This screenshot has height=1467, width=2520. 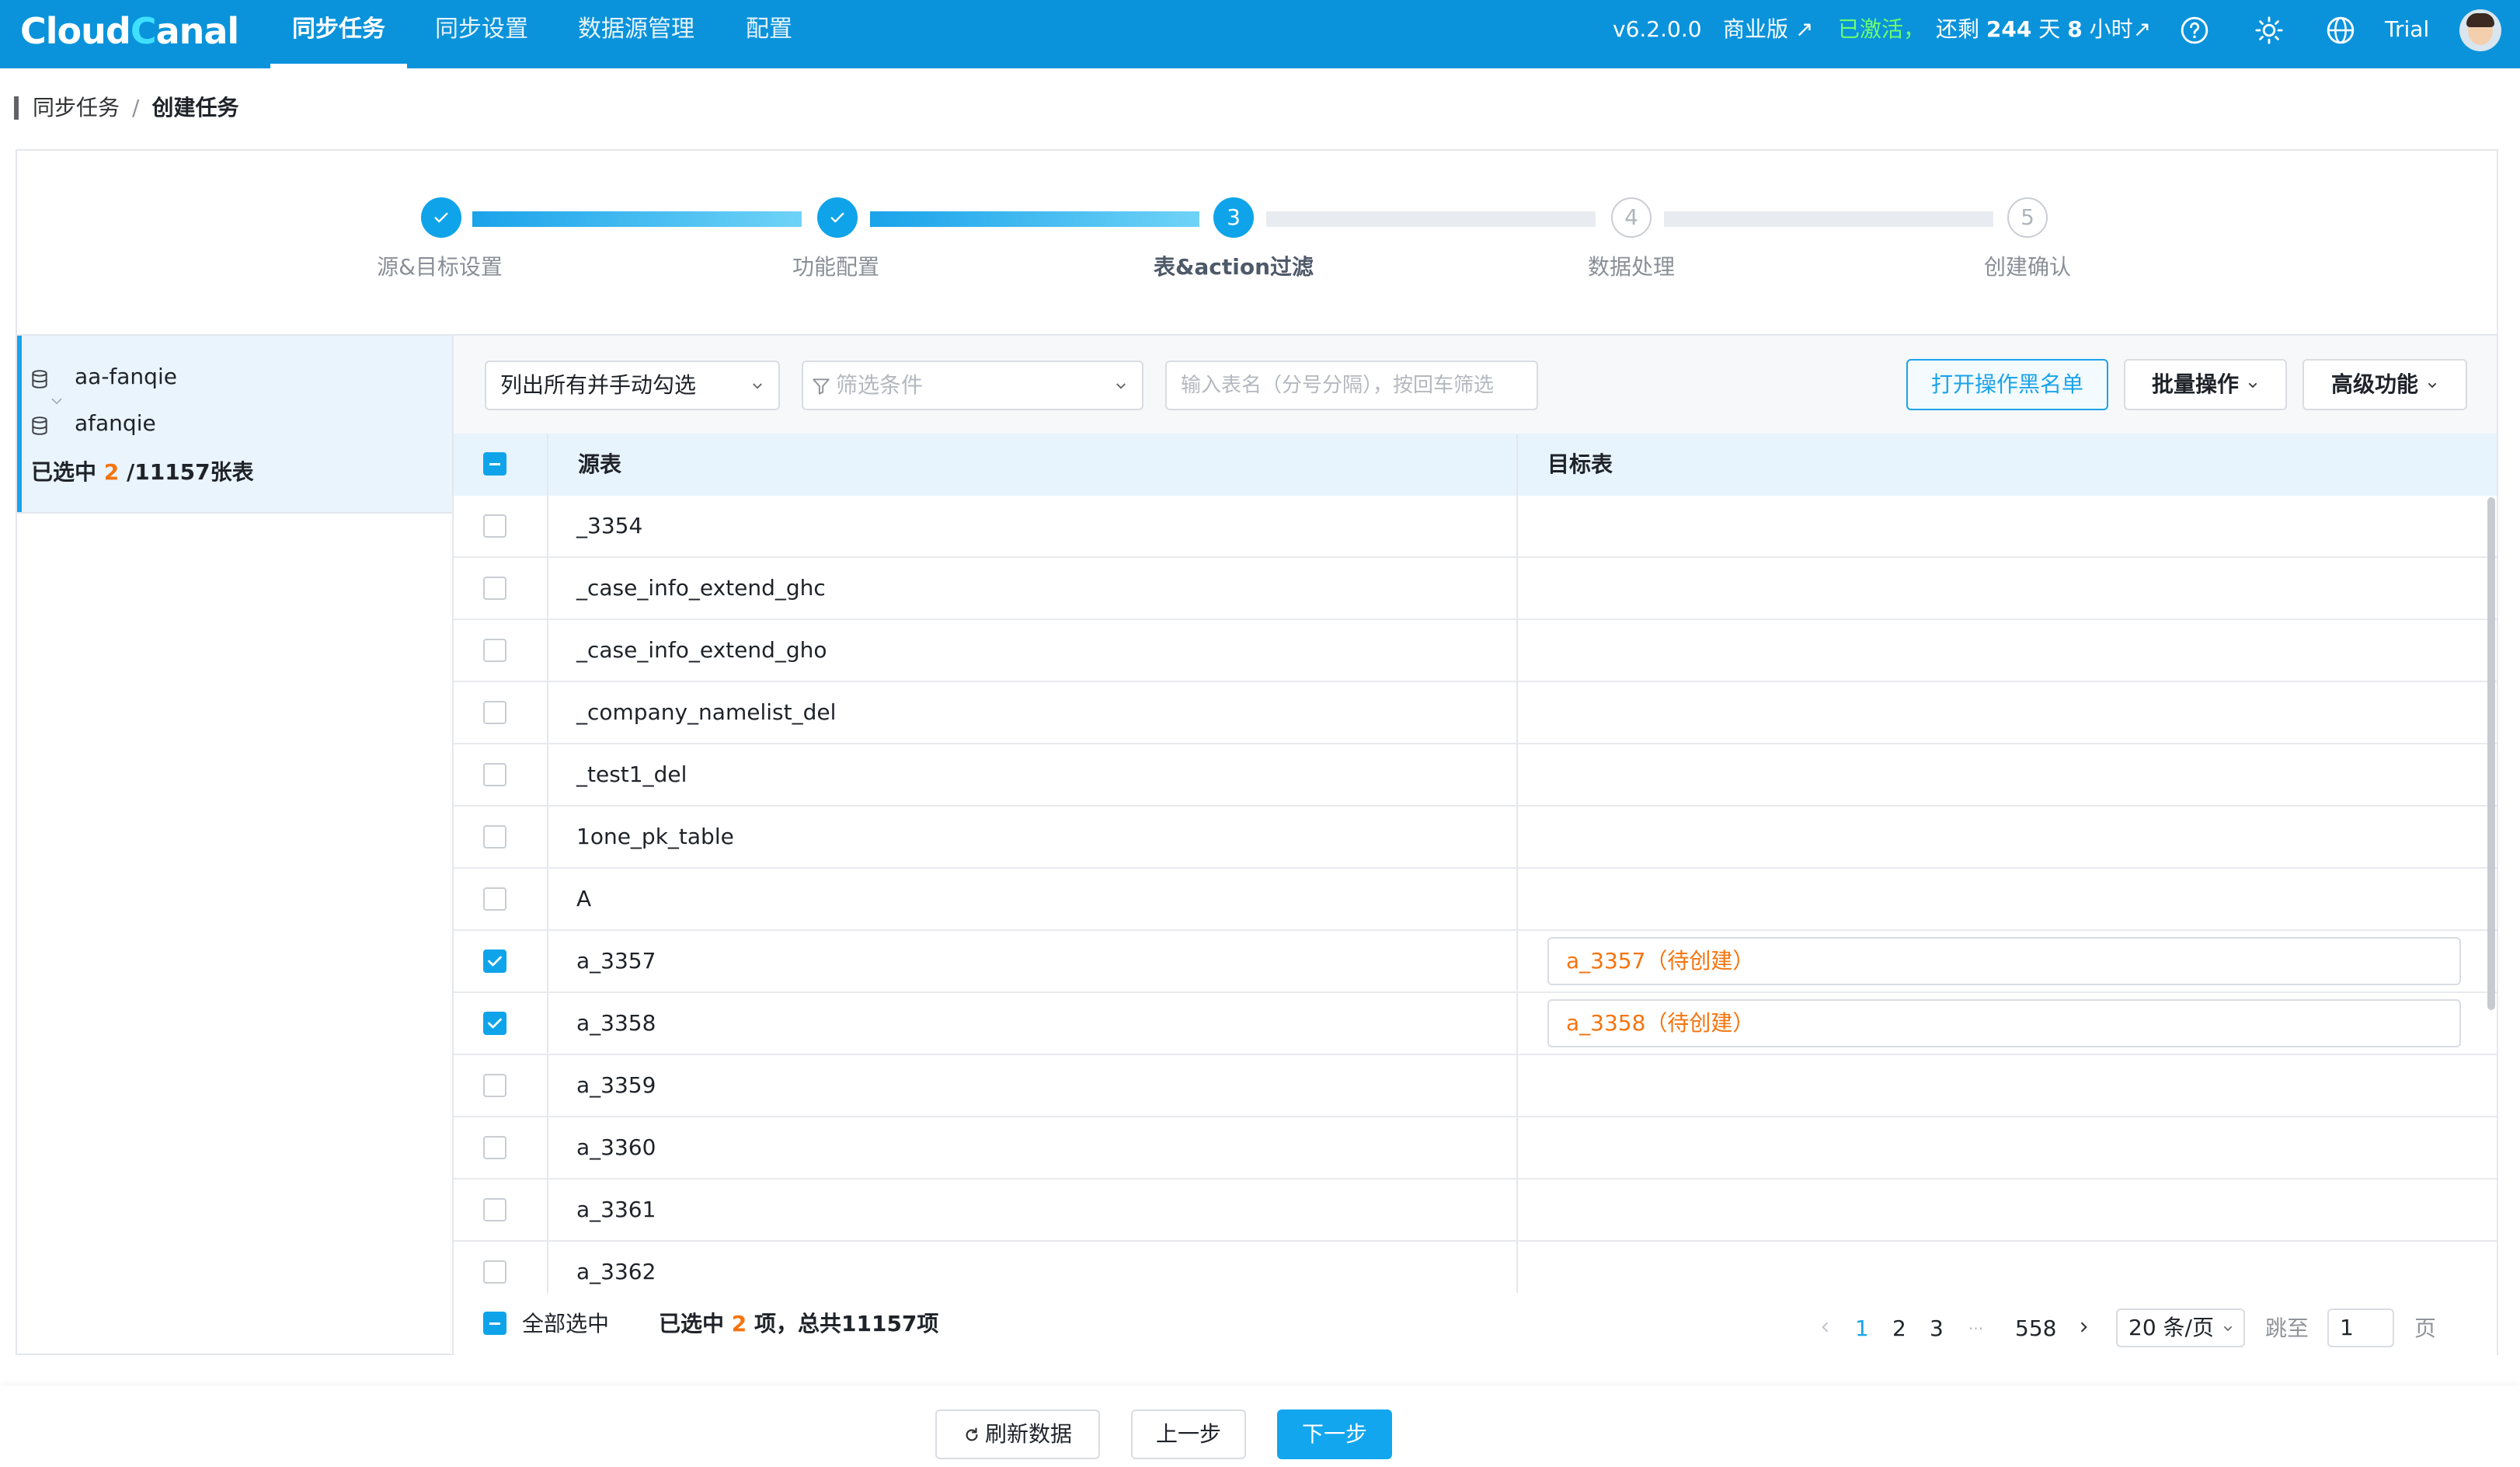 What do you see at coordinates (1475, 1268) in the screenshot?
I see `table-row: a_3362` at bounding box center [1475, 1268].